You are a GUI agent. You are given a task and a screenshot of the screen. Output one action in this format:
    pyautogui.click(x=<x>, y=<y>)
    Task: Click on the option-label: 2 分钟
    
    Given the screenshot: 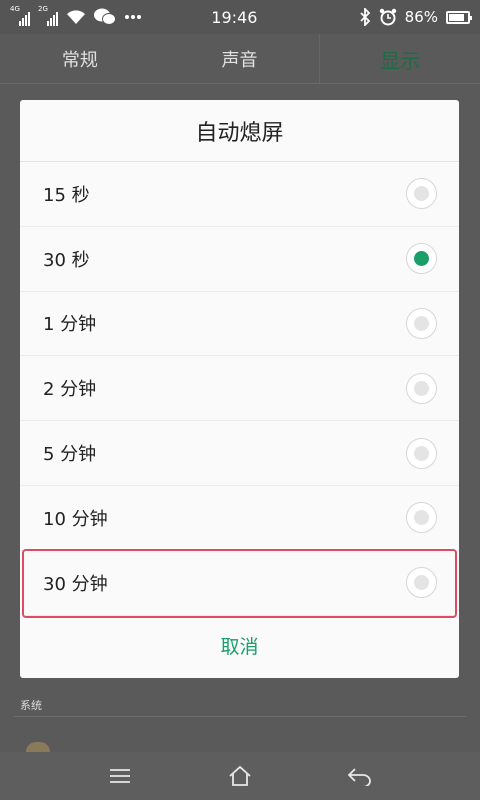 What is the action you would take?
    pyautogui.click(x=70, y=390)
    